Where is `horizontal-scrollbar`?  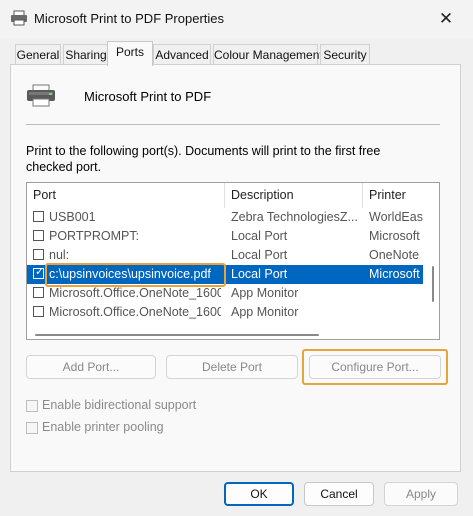
horizontal-scrollbar is located at coordinates (225, 331).